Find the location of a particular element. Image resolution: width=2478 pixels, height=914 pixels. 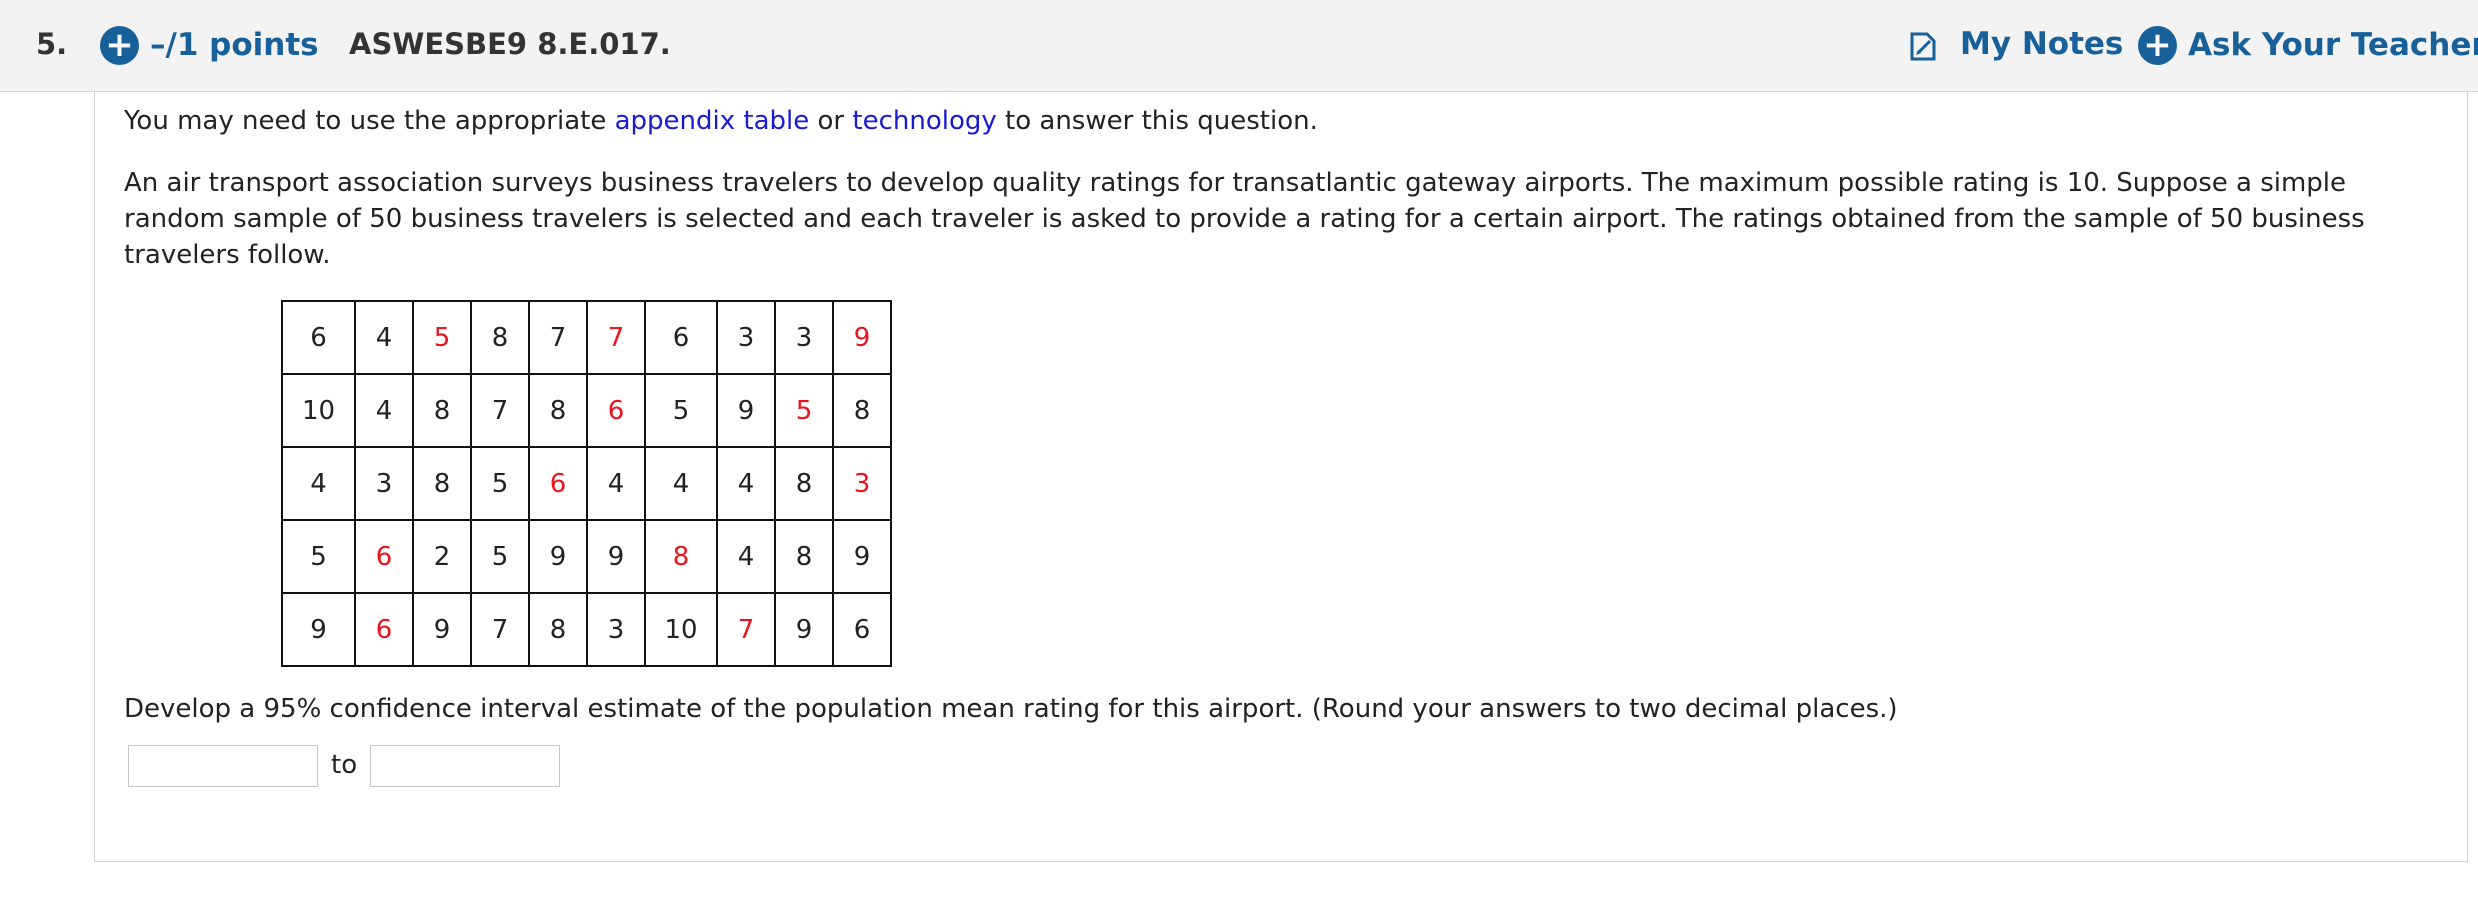

table-row: 5625998489 is located at coordinates (586, 556).